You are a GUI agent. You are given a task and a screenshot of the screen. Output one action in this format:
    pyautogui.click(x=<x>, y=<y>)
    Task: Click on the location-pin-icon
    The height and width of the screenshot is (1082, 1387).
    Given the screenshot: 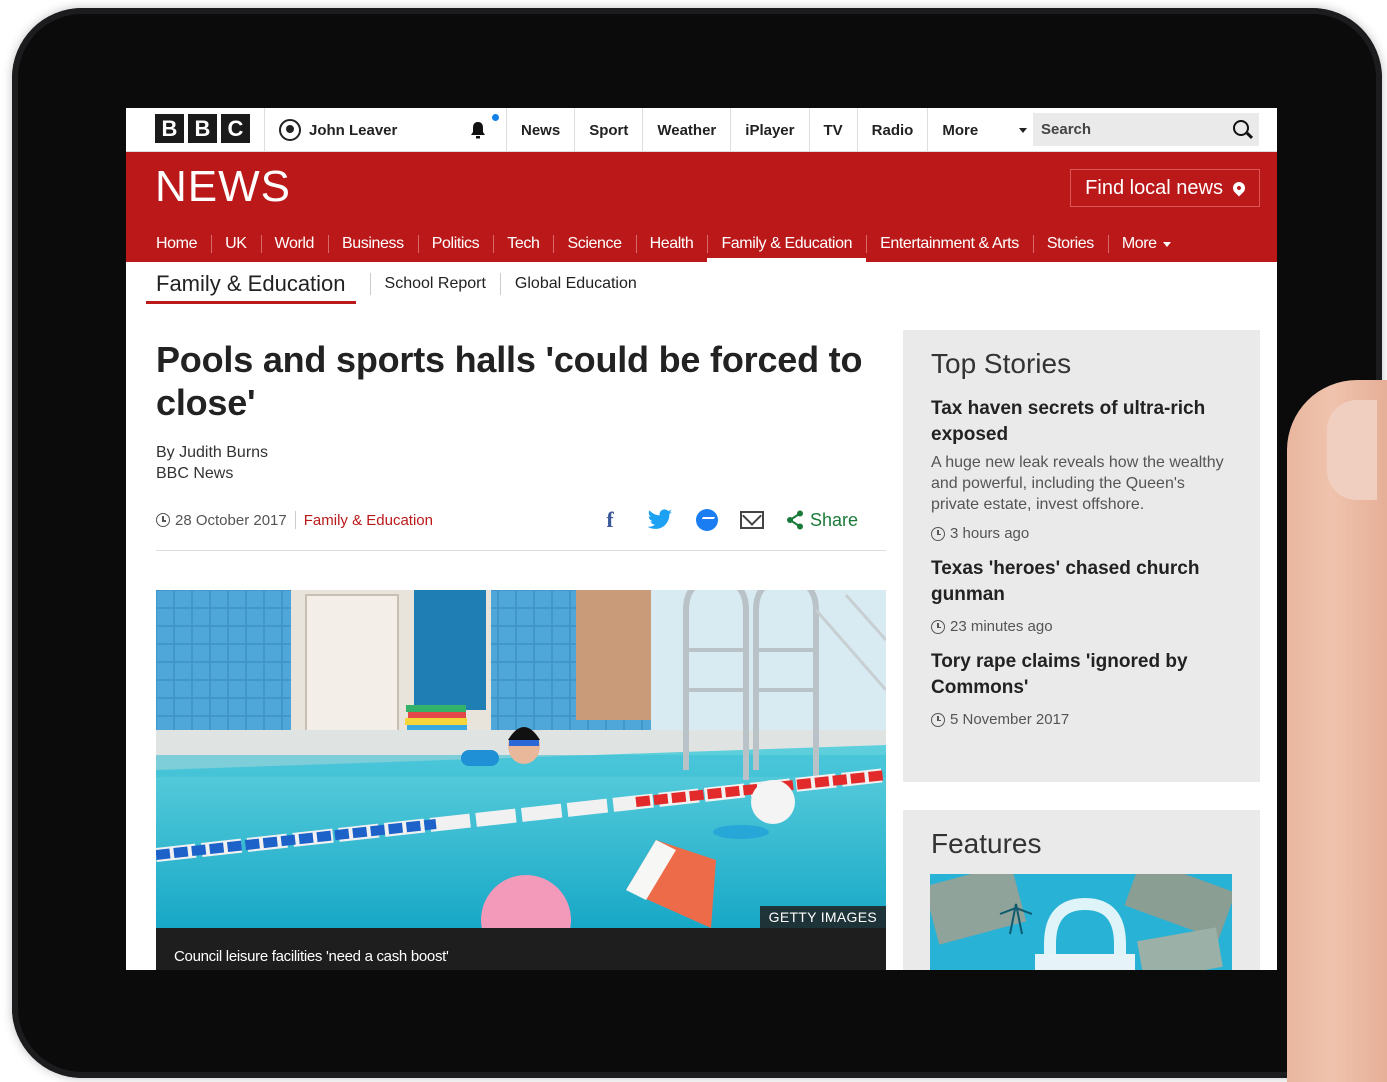 What is the action you would take?
    pyautogui.click(x=1239, y=188)
    